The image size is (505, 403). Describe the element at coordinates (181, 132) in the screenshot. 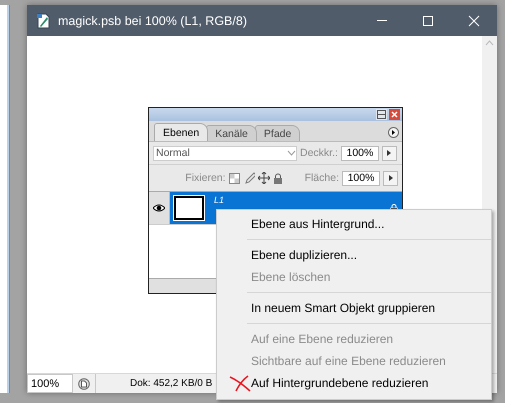

I see `panel-tab: Ebenen` at that location.